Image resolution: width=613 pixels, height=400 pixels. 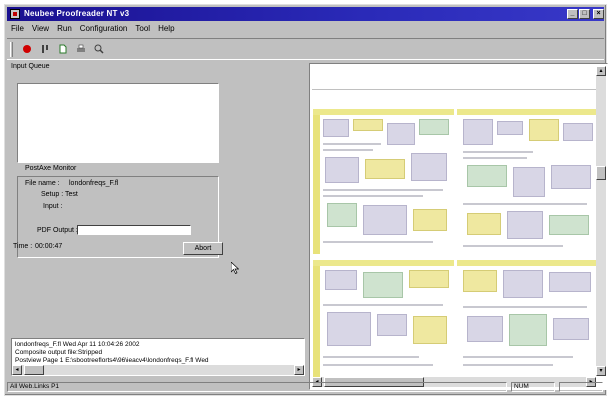 What do you see at coordinates (11, 49) in the screenshot?
I see `toolbar-grip` at bounding box center [11, 49].